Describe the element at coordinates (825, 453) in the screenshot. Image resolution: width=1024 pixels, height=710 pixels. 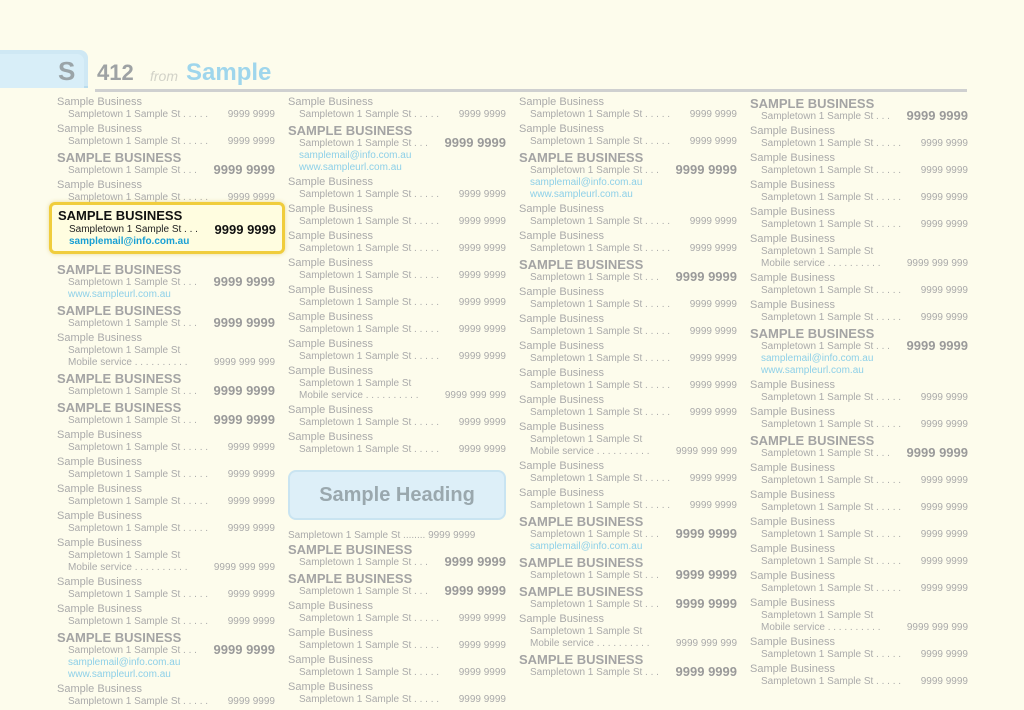
I see `address: Sampletown 1 Sample St . . .` at that location.